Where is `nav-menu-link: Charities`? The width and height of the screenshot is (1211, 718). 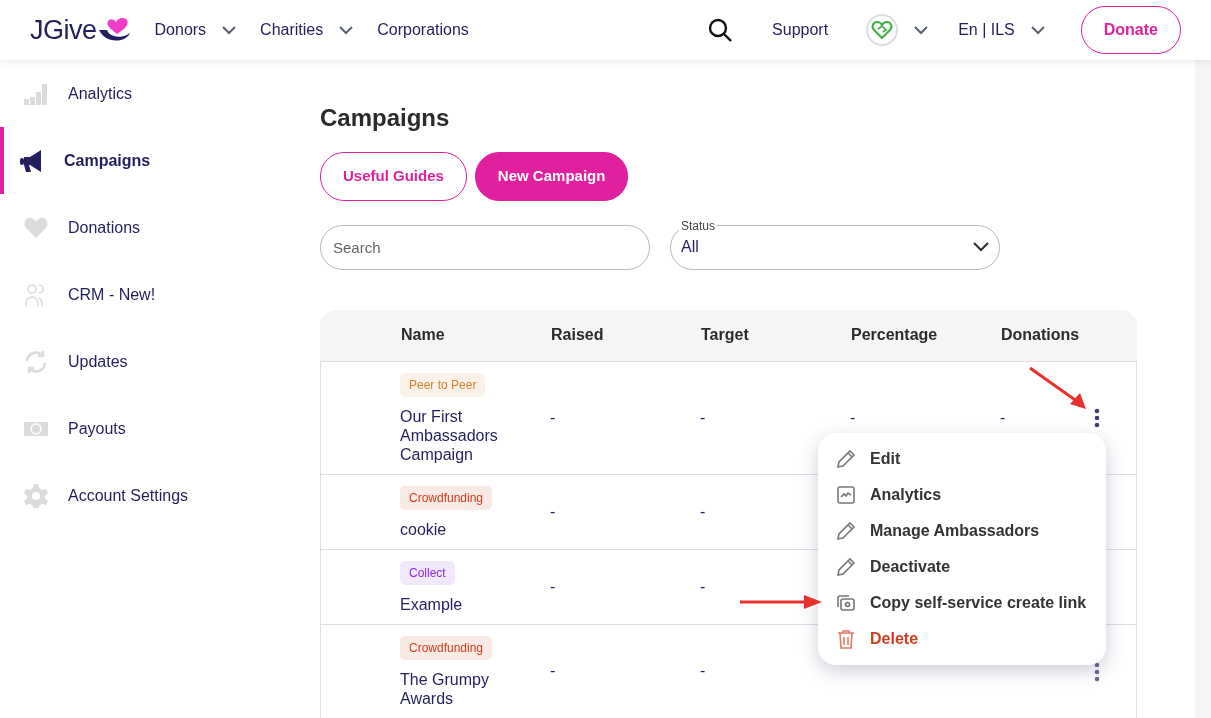
nav-menu-link: Charities is located at coordinates (307, 30).